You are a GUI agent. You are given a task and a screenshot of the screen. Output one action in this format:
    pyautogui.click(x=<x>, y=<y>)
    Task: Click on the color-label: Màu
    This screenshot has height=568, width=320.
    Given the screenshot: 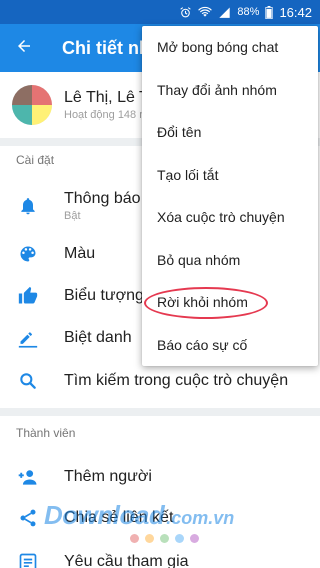 What is the action you would take?
    pyautogui.click(x=80, y=253)
    